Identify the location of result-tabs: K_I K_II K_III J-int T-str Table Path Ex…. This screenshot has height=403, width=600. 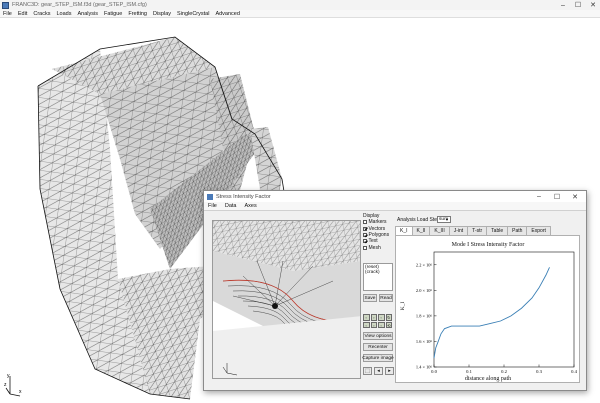
(473, 230).